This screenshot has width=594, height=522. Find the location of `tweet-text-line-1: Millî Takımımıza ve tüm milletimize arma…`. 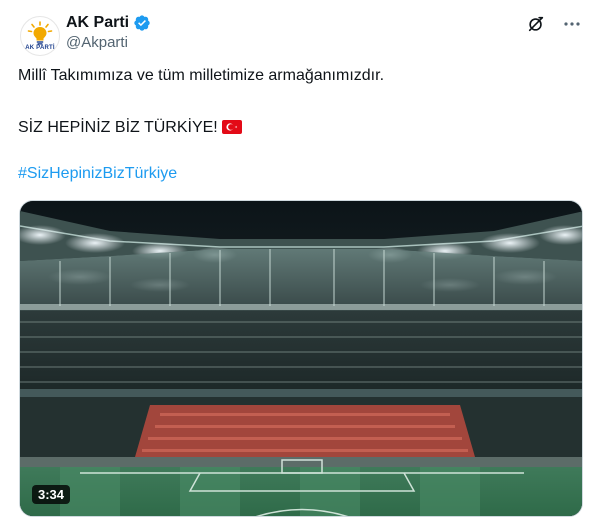

tweet-text-line-1: Millî Takımımıza ve tüm milletimize arma… is located at coordinates (201, 75).